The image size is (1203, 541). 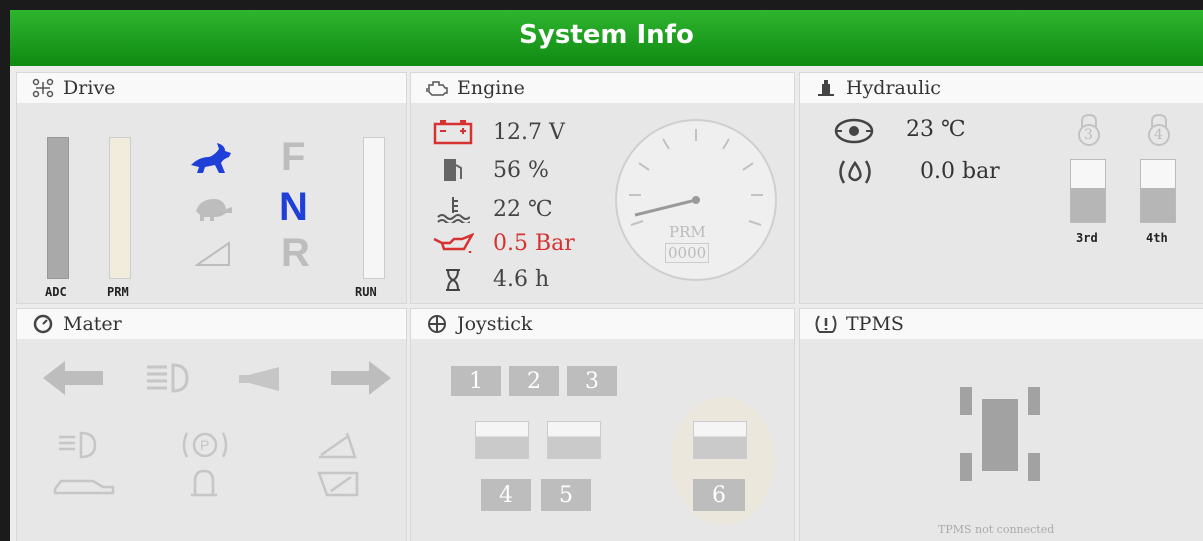 What do you see at coordinates (602, 424) in the screenshot?
I see `joystick-panel: Joystick 1 2 3 4 5 6` at bounding box center [602, 424].